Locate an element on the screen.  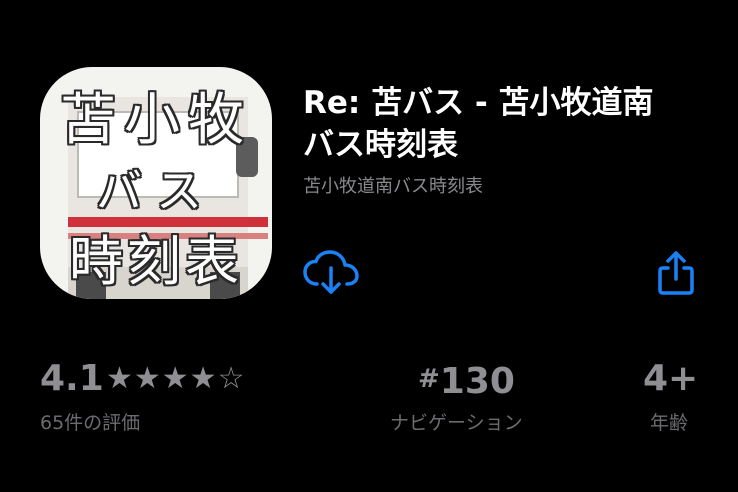
share-button is located at coordinates (676, 273).